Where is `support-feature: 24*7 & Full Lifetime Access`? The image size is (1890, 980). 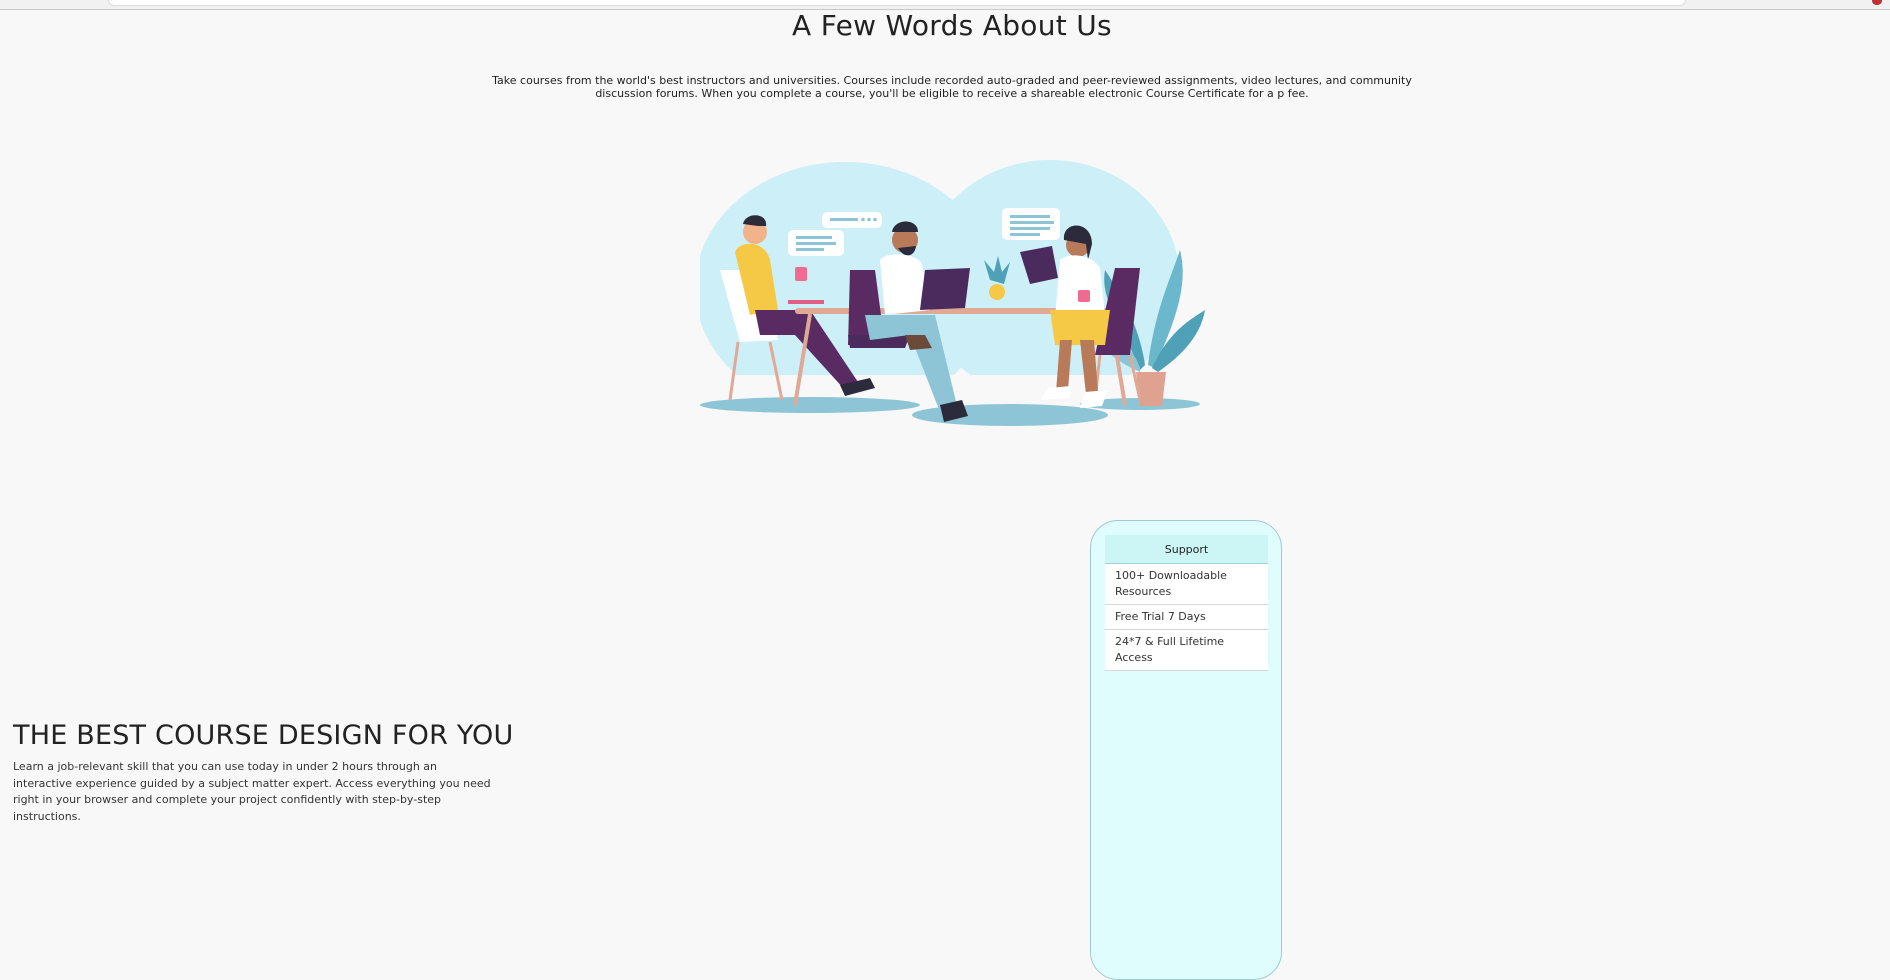 support-feature: 24*7 & Full Lifetime Access is located at coordinates (1186, 650).